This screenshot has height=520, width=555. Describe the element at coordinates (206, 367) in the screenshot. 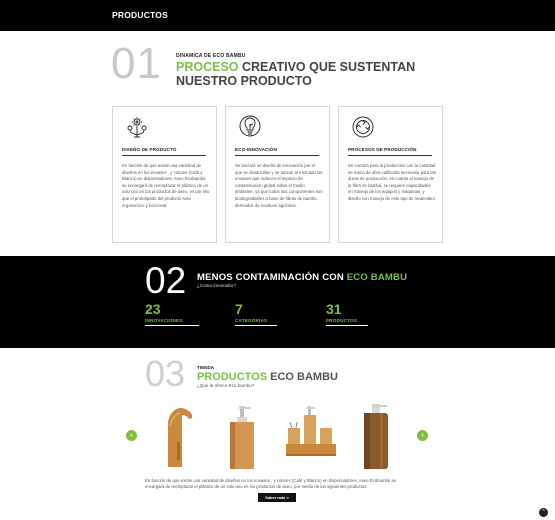

I see `section3-eyebrow: TIENDA` at that location.